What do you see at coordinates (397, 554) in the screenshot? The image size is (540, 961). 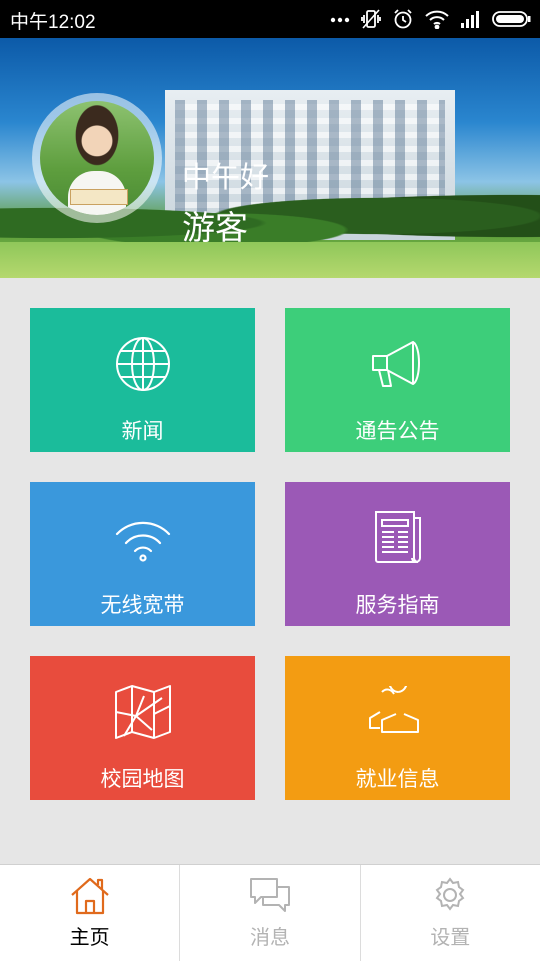 I see `tile-service-guide: 服务指南` at bounding box center [397, 554].